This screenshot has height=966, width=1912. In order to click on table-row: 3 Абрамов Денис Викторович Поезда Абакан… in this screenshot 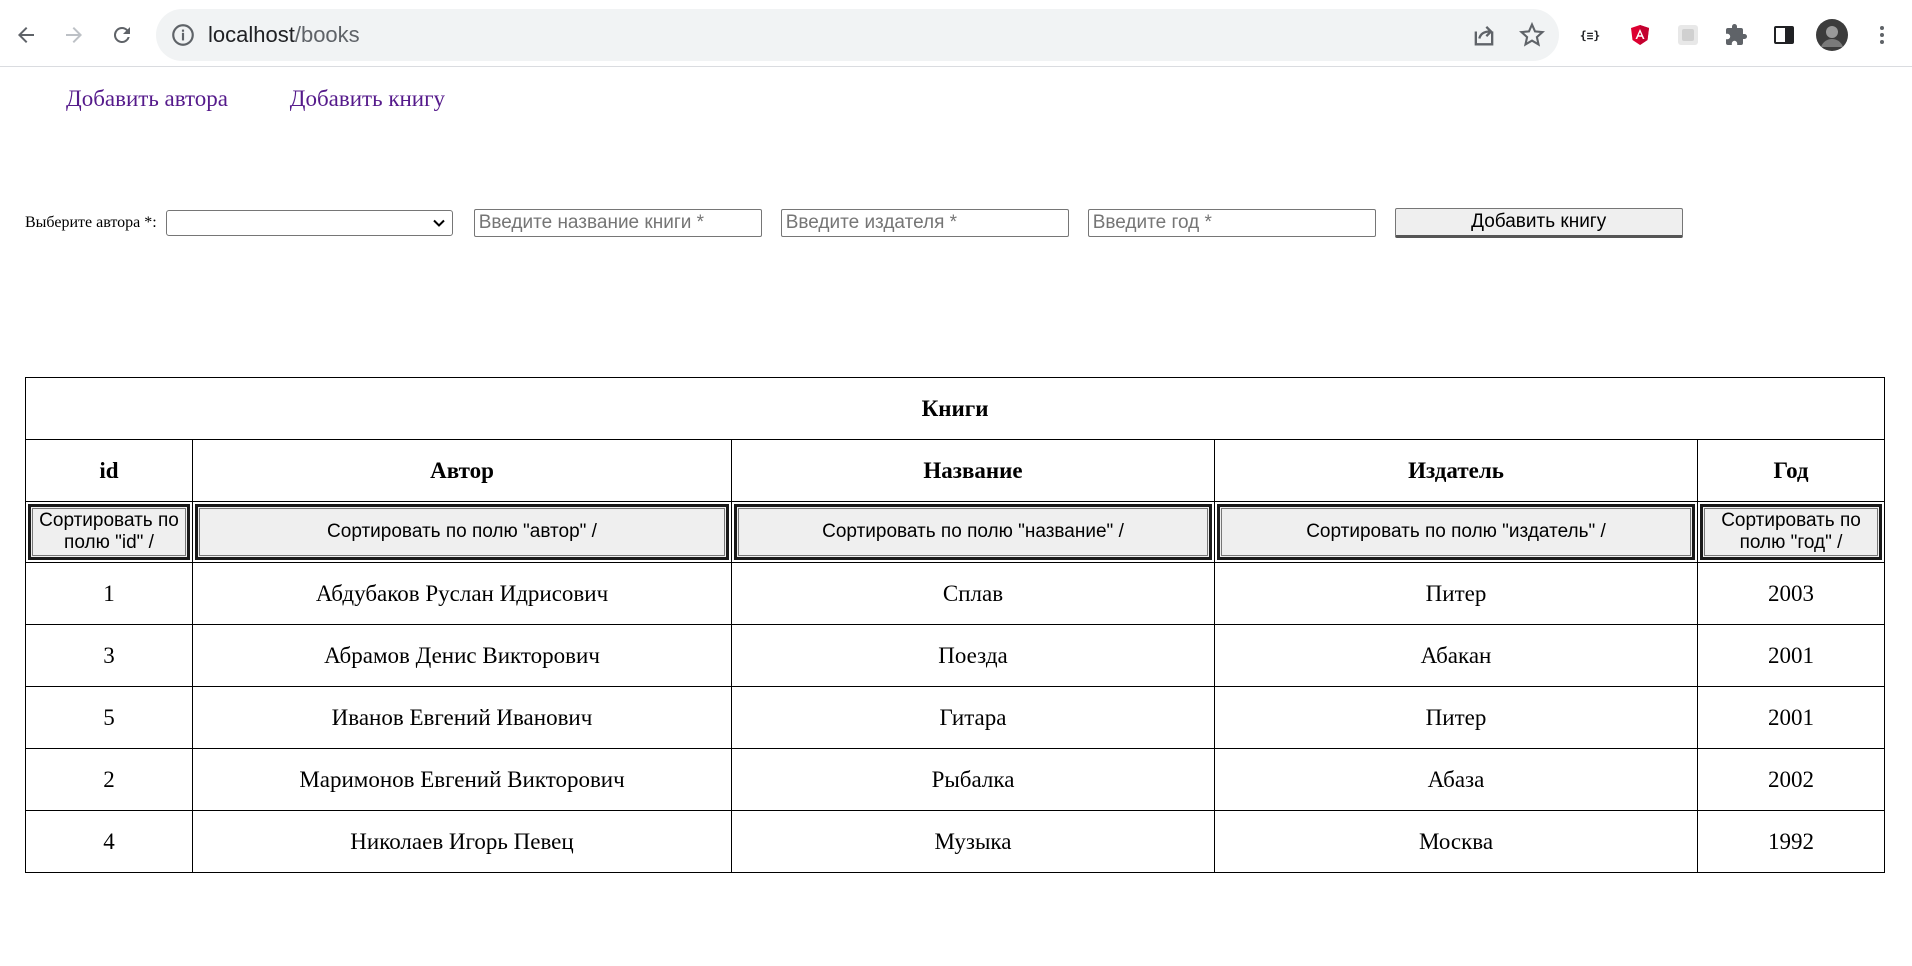, I will do `click(955, 655)`.